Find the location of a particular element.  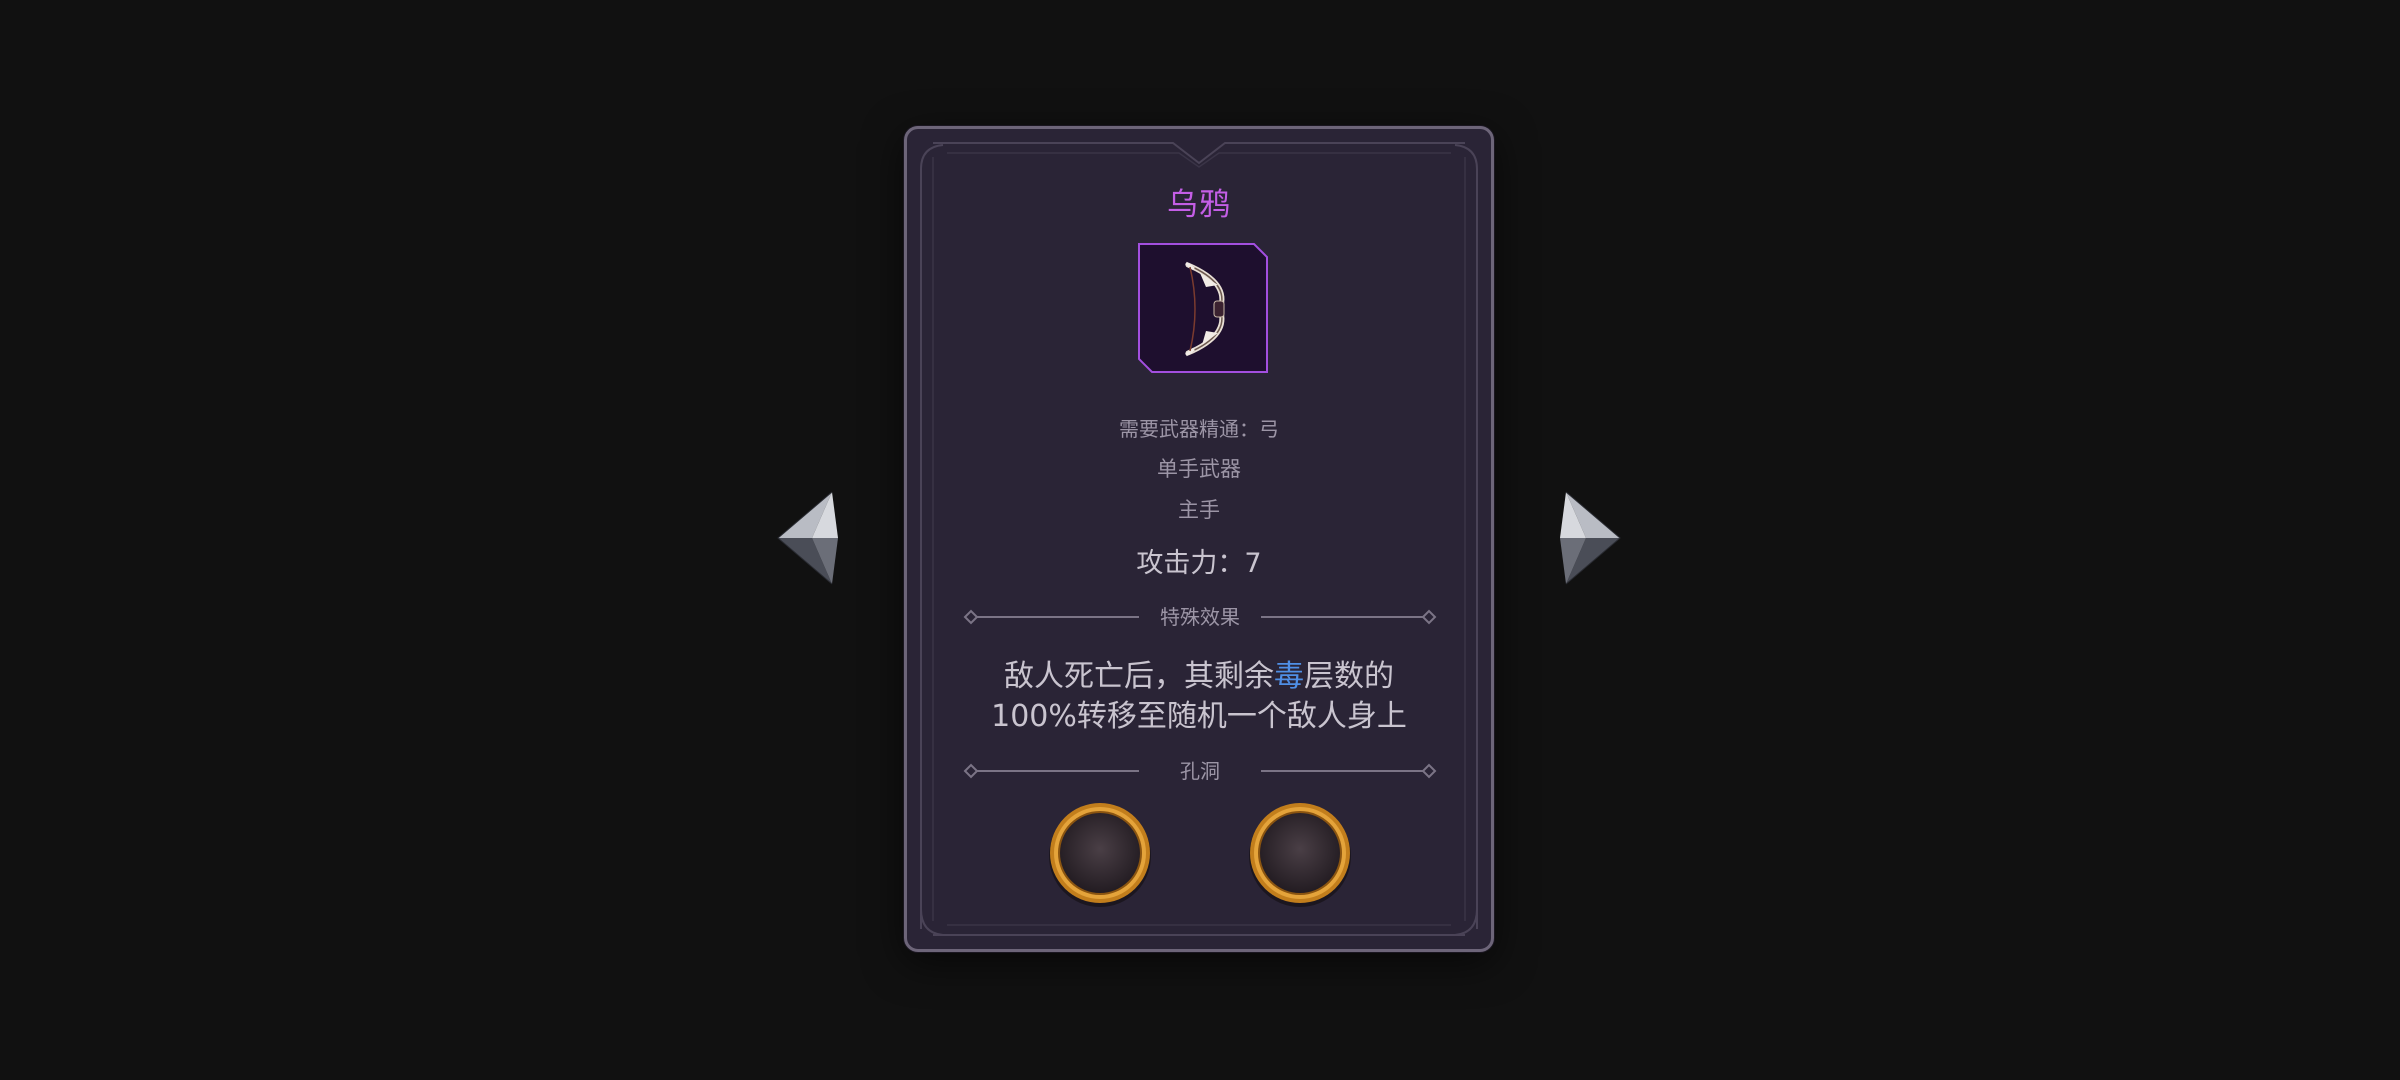

special-effects-header: 特殊效果 is located at coordinates (1200, 617).